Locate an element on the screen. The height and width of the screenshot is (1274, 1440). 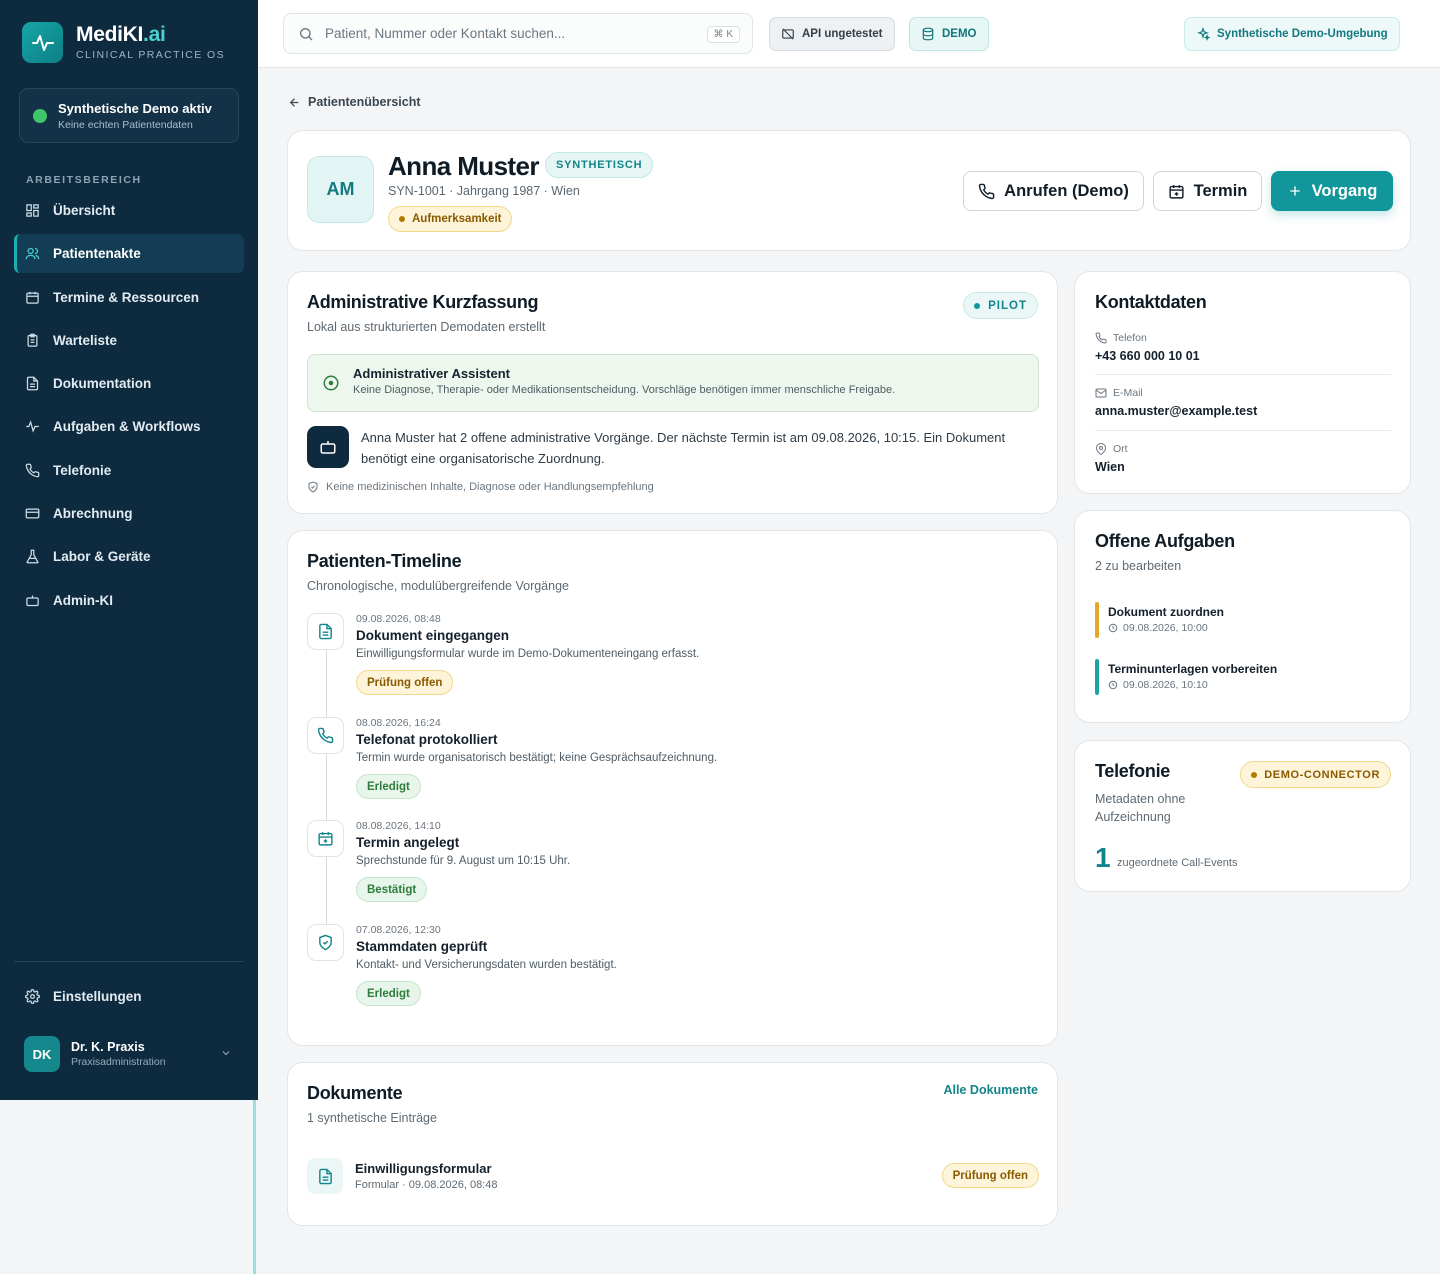
sidebar-divider is located at coordinates (129, 961).